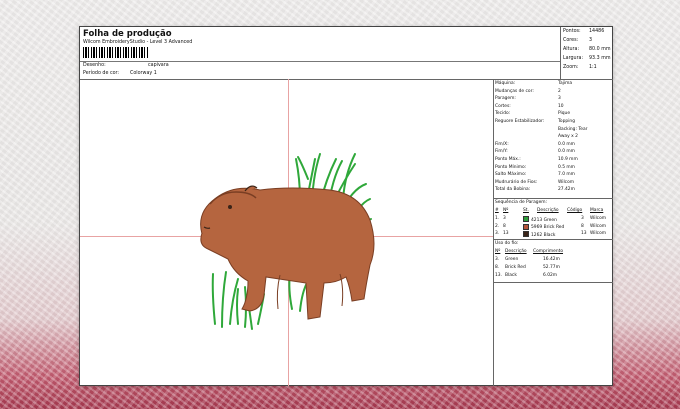 This screenshot has width=680, height=409. I want to click on stop-cell-desc: 1262 Black, so click(539, 234).